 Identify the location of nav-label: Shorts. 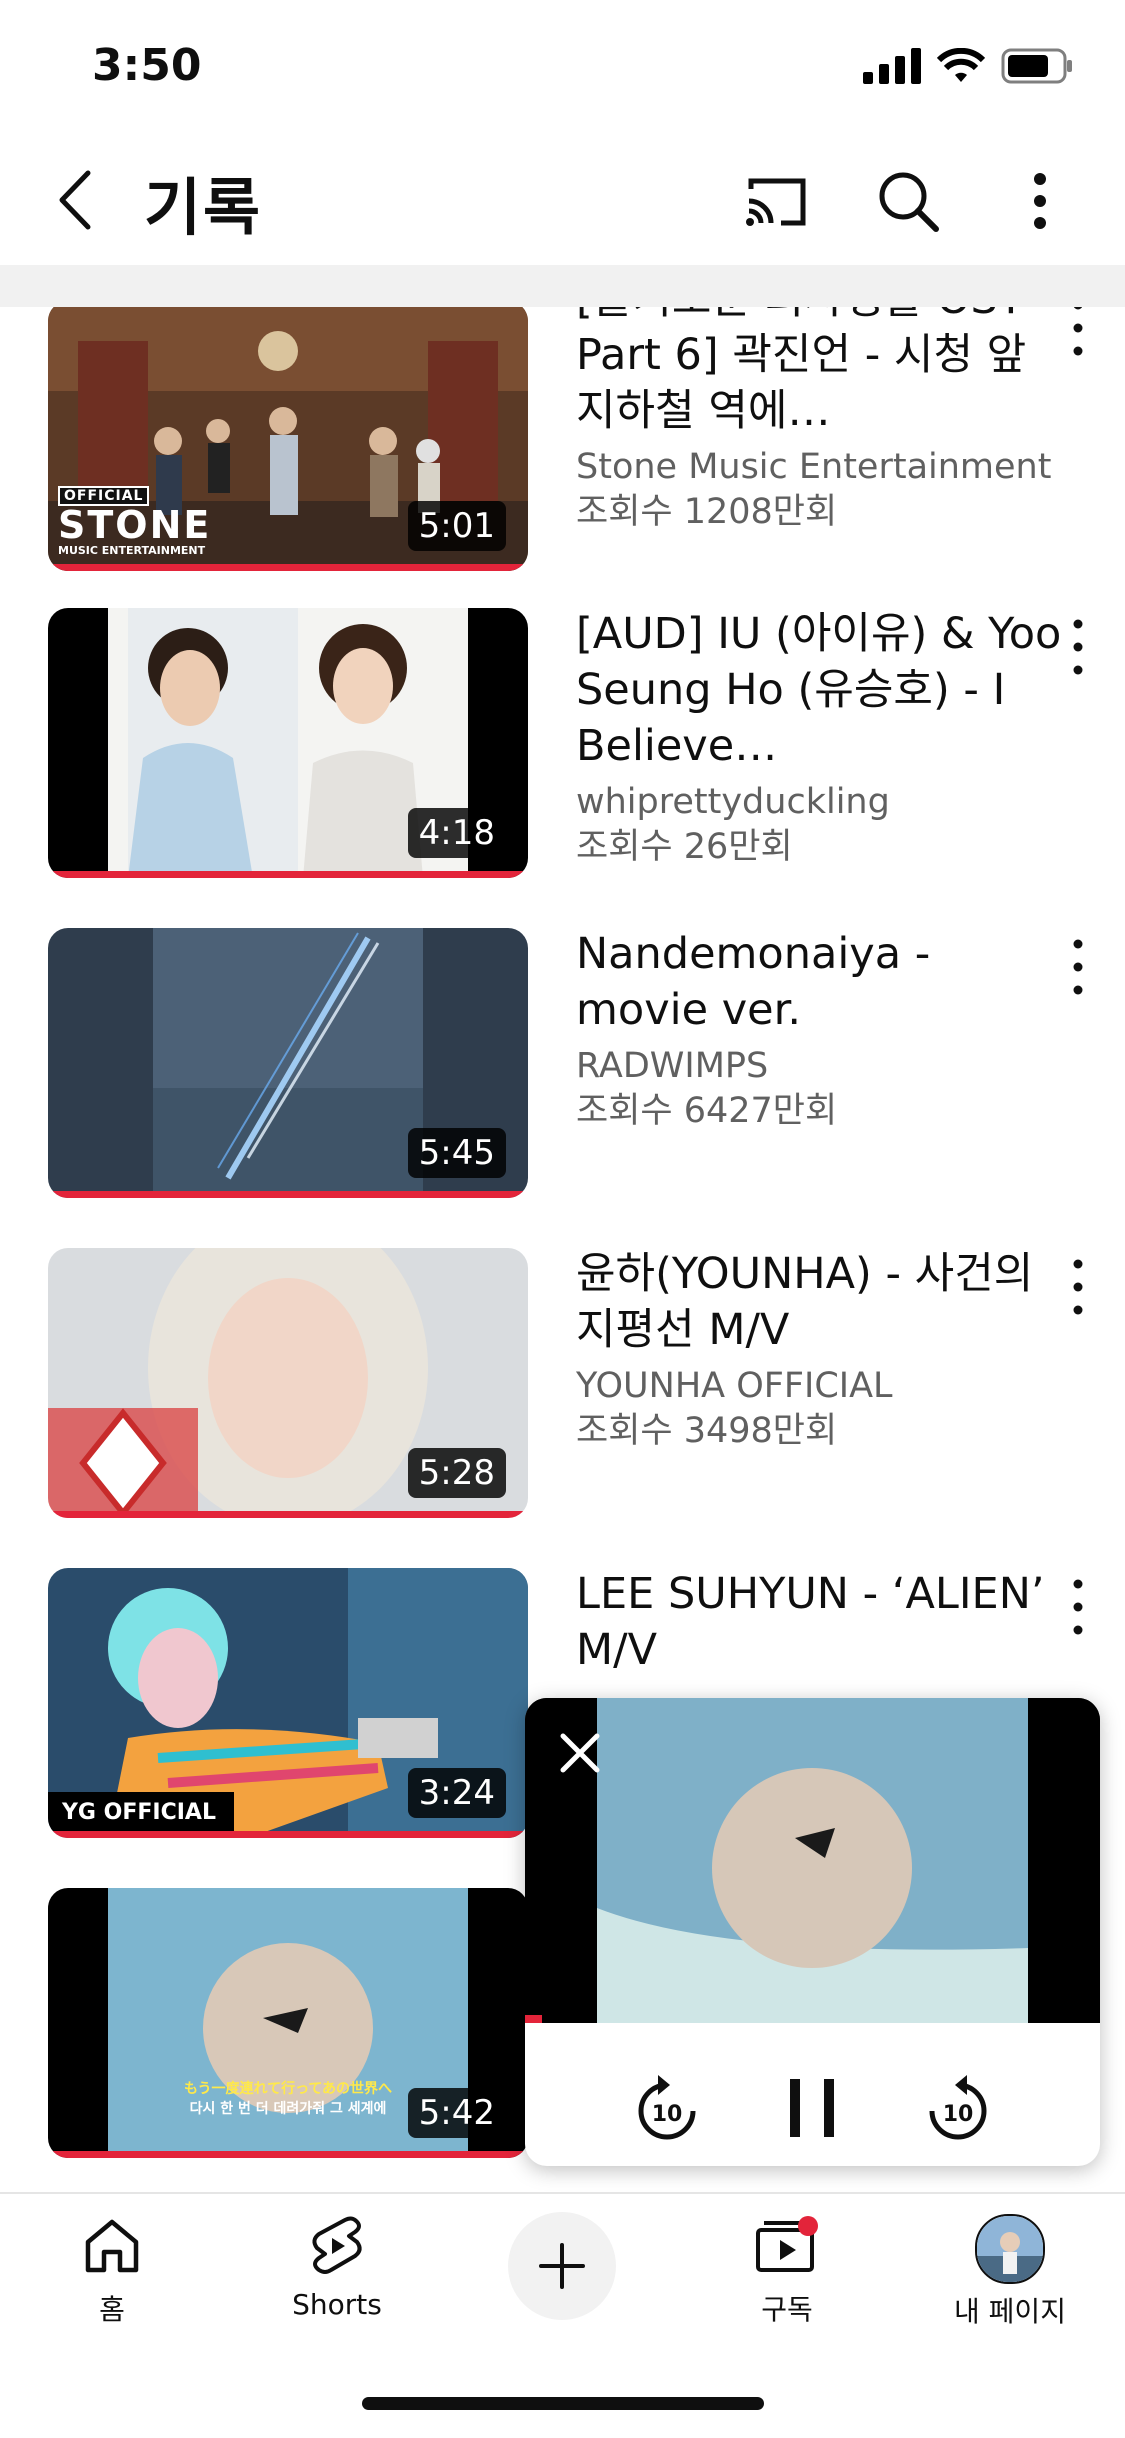
(337, 2304).